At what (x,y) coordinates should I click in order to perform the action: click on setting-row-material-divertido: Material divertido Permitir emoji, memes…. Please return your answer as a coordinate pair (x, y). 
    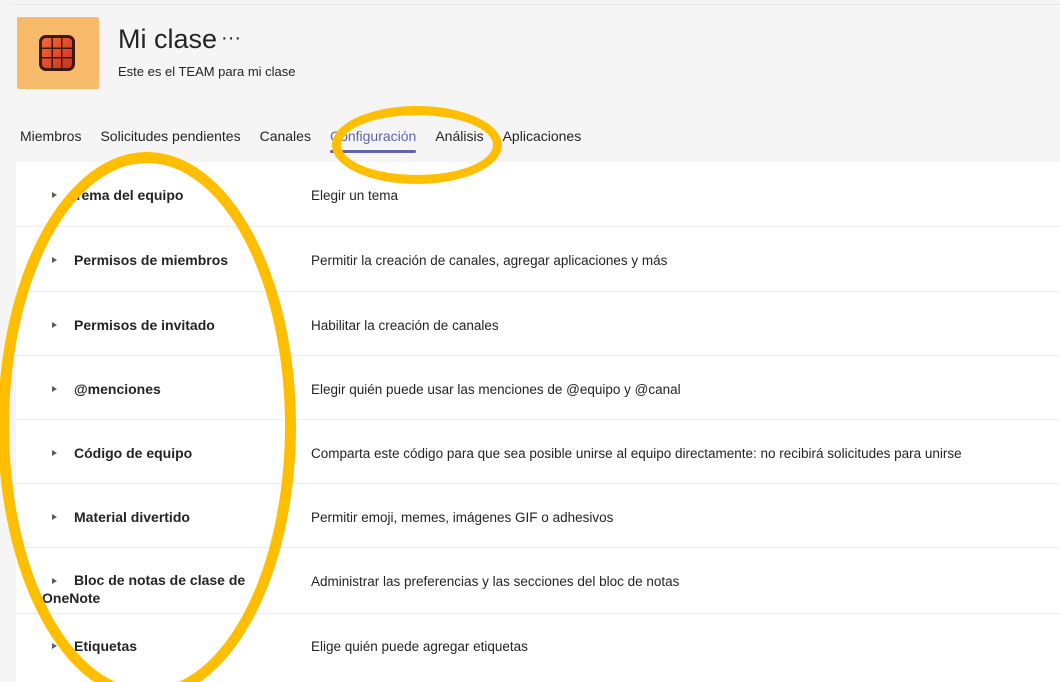
    Looking at the image, I should click on (538, 516).